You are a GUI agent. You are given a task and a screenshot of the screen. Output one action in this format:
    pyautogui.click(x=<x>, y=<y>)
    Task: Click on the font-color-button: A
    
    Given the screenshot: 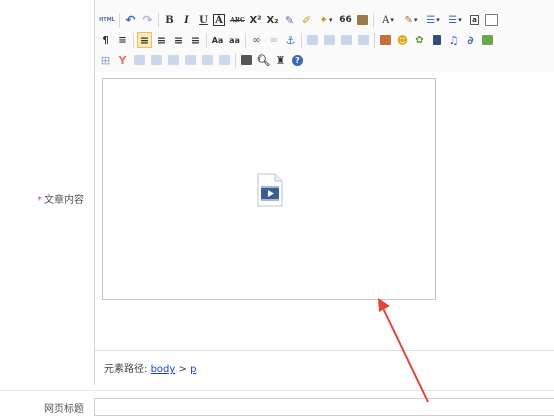 What is the action you would take?
    pyautogui.click(x=388, y=20)
    